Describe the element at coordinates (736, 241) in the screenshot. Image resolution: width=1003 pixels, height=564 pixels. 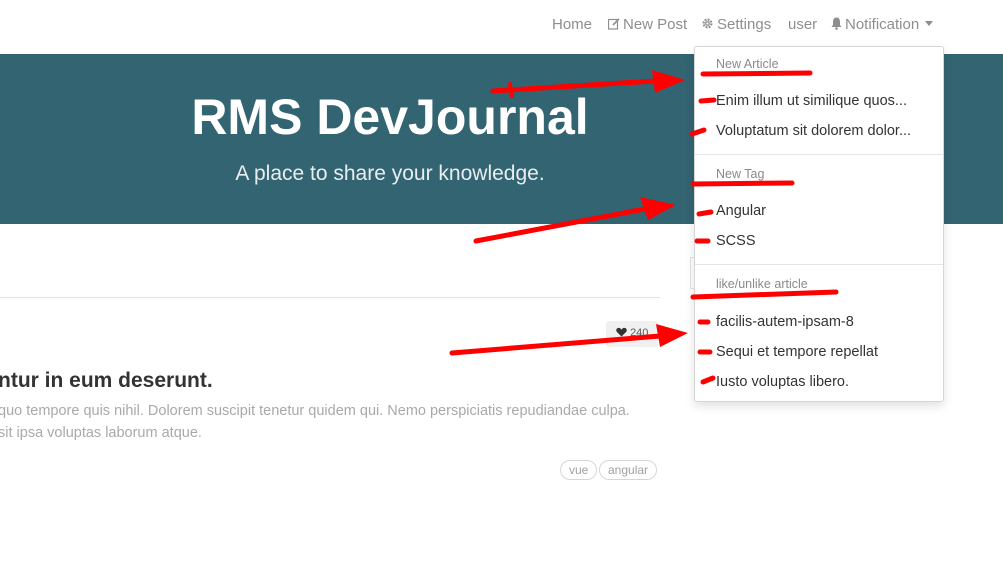
I see `notification-item: SCSS` at that location.